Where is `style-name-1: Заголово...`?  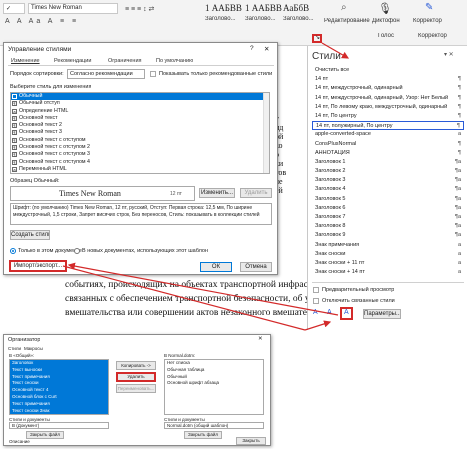
style-name-1: Заголово... is located at coordinates (220, 19).